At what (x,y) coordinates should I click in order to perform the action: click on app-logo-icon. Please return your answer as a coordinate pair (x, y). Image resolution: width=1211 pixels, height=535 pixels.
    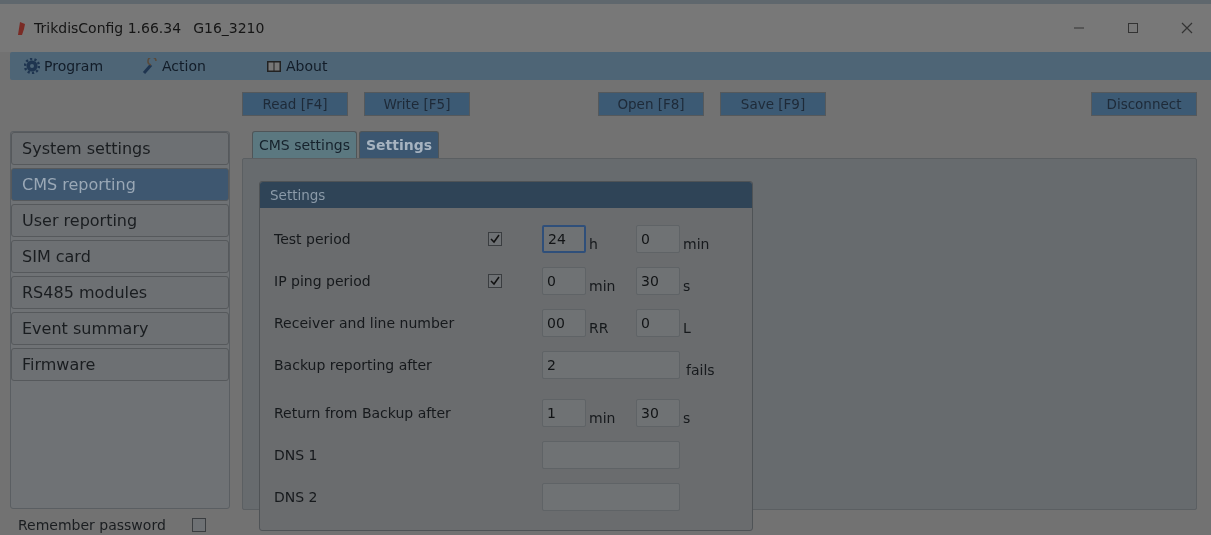
    Looking at the image, I should click on (21, 28).